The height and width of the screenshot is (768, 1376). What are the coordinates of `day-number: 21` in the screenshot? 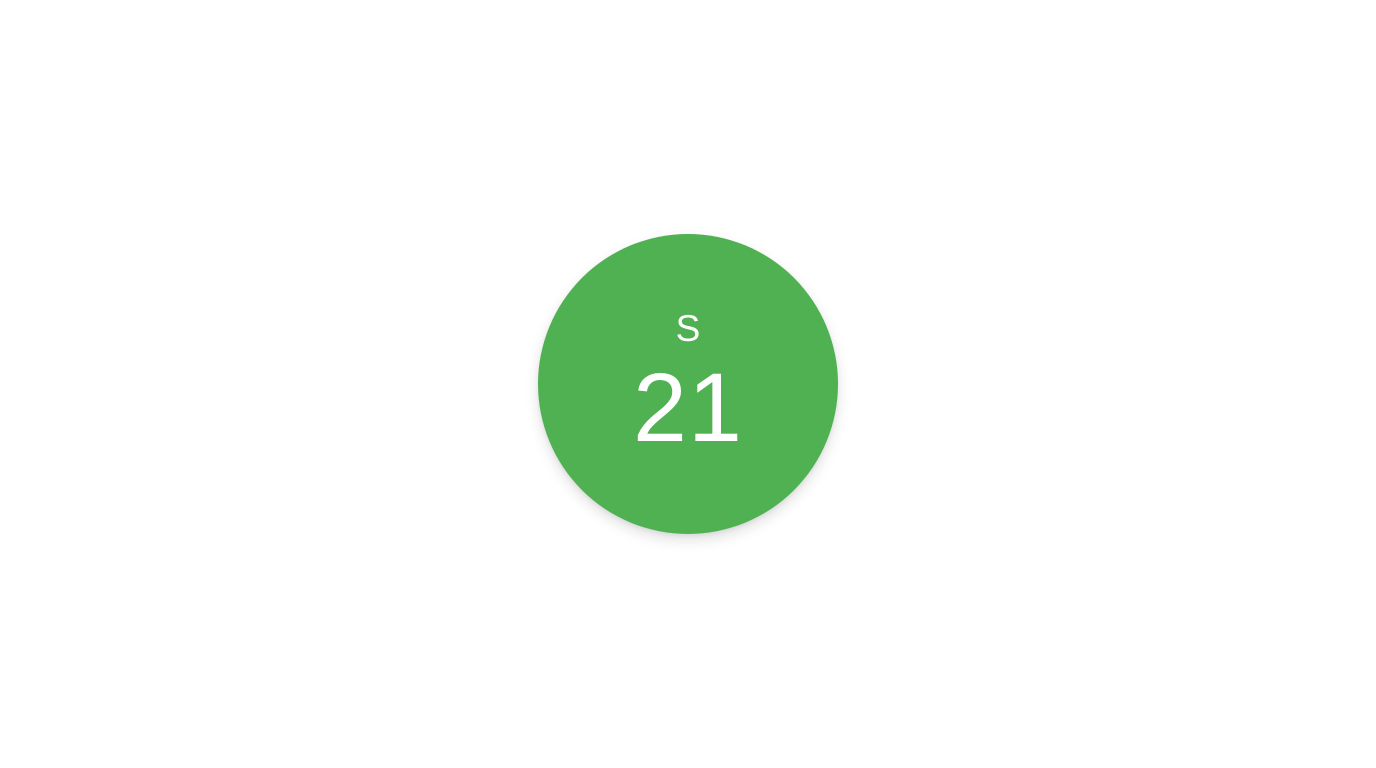 It's located at (688, 407).